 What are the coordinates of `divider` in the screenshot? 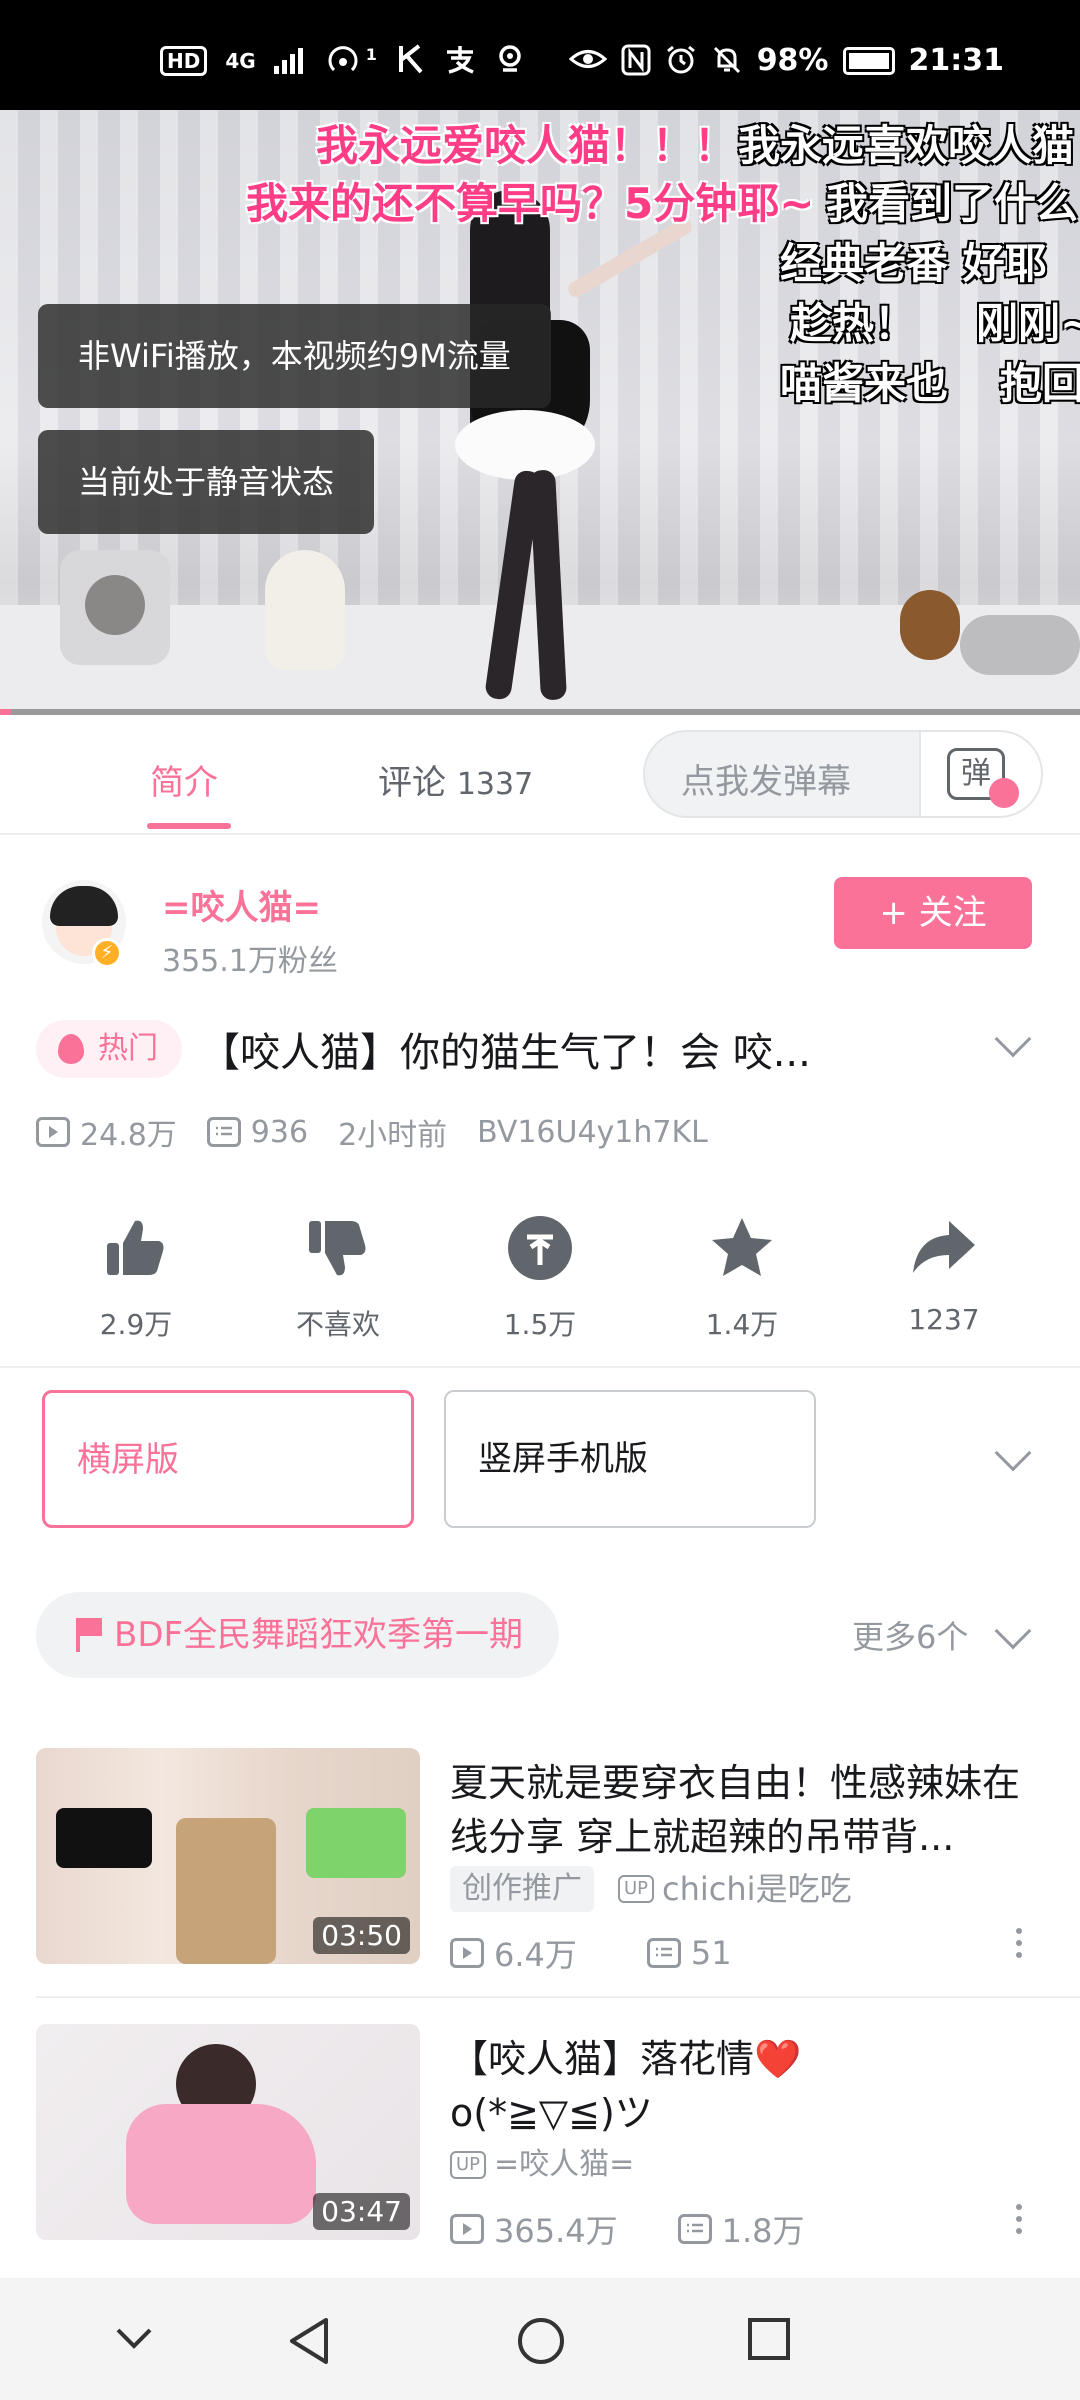 It's located at (540, 1367).